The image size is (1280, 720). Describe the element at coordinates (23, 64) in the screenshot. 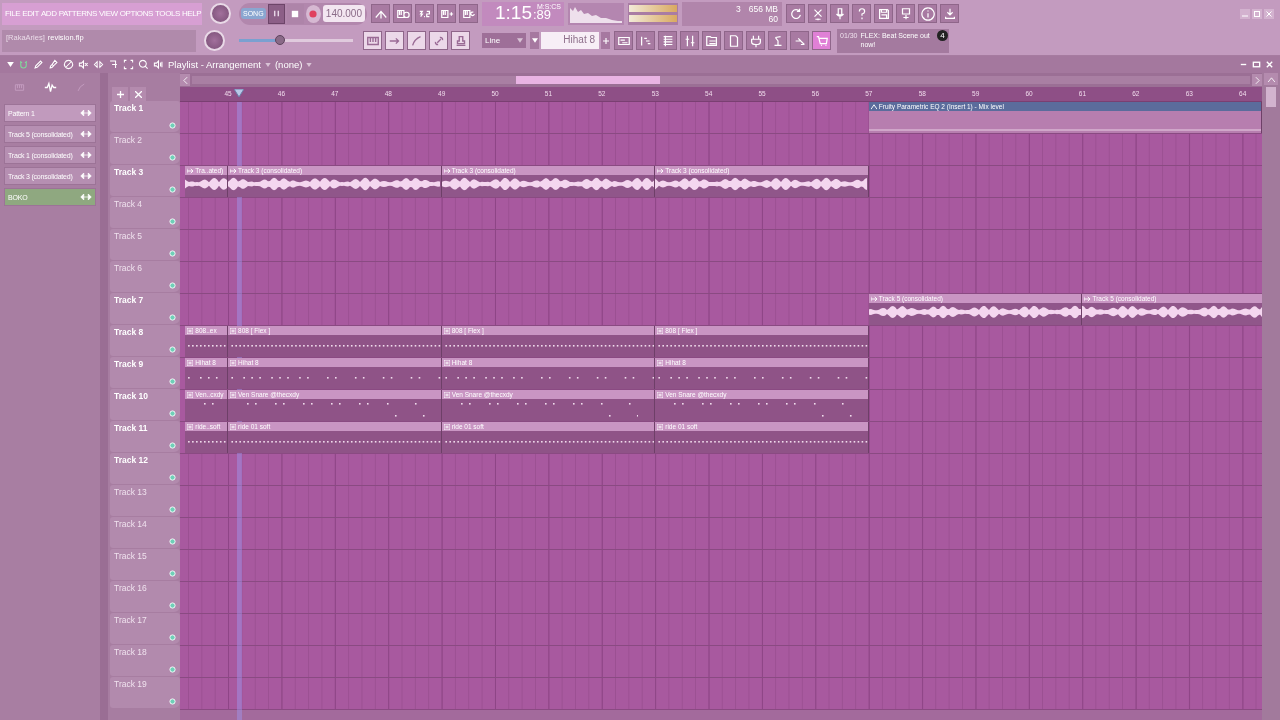

I see `magnet-icon` at that location.